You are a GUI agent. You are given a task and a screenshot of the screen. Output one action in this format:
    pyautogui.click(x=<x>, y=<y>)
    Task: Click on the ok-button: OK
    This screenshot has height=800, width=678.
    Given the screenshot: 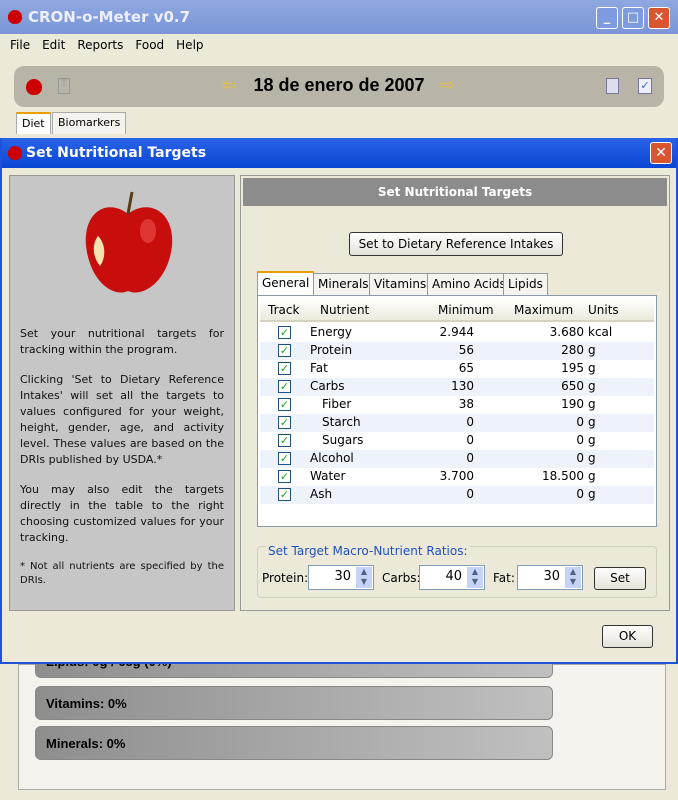 What is the action you would take?
    pyautogui.click(x=627, y=636)
    